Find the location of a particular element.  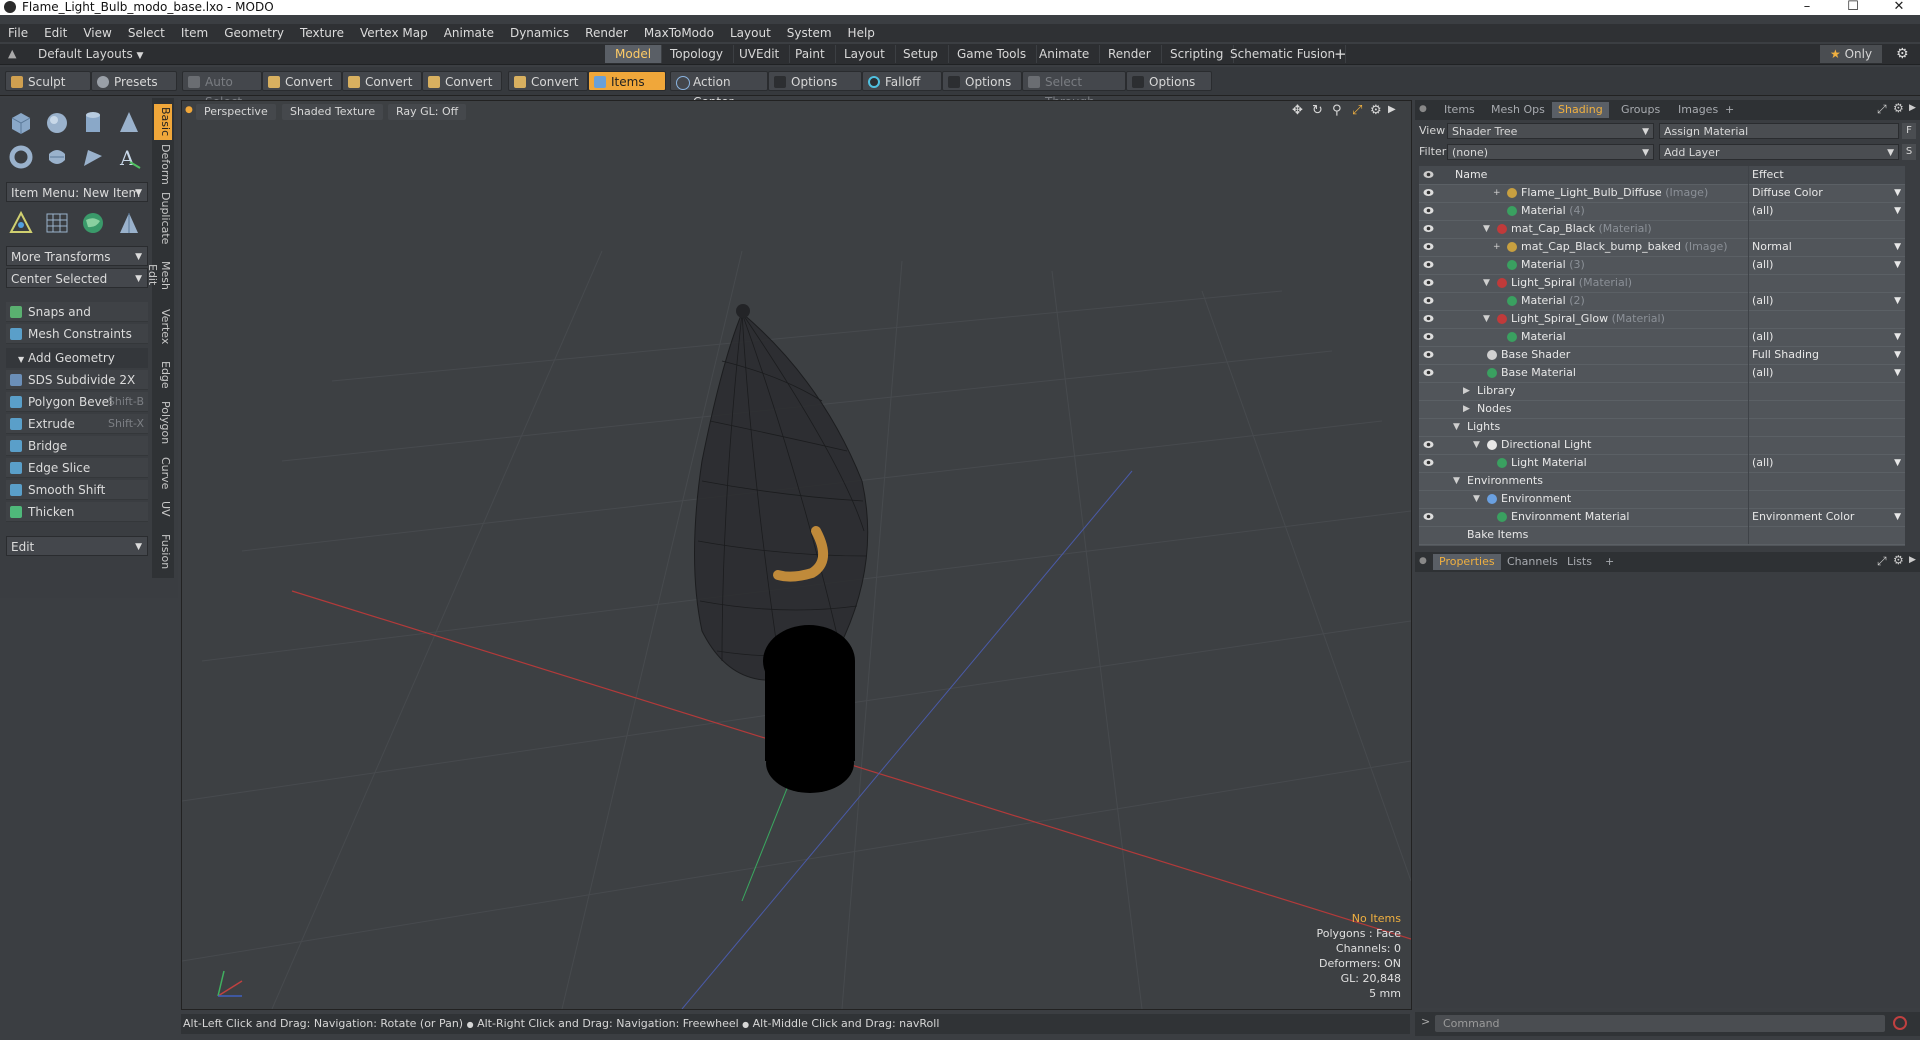

tab-images: Images is located at coordinates (1698, 110).